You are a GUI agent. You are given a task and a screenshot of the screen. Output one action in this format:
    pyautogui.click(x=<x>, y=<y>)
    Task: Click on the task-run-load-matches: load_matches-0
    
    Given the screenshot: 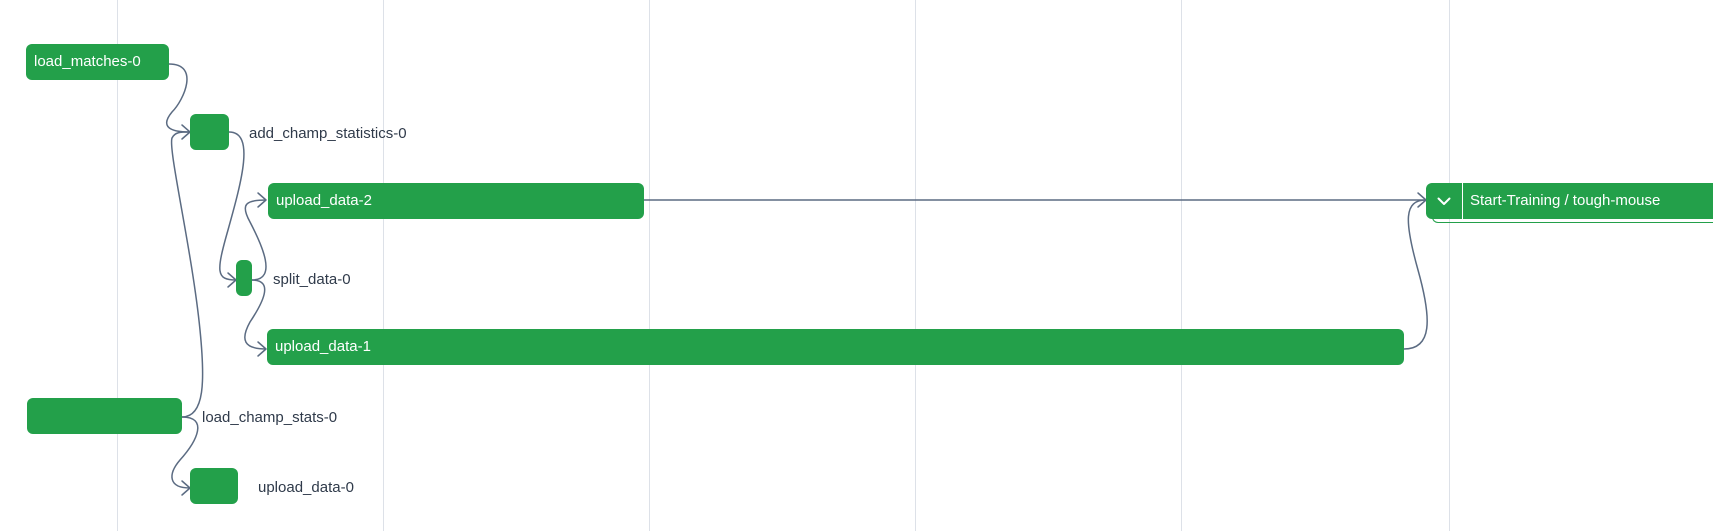 What is the action you would take?
    pyautogui.click(x=97, y=62)
    